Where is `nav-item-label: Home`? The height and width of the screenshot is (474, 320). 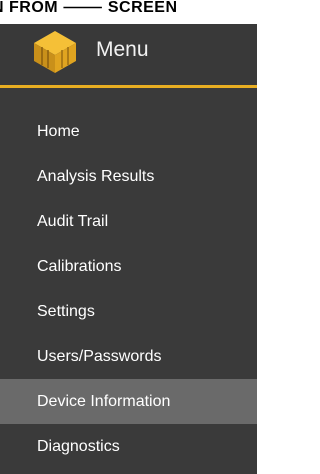 nav-item-label: Home is located at coordinates (58, 131).